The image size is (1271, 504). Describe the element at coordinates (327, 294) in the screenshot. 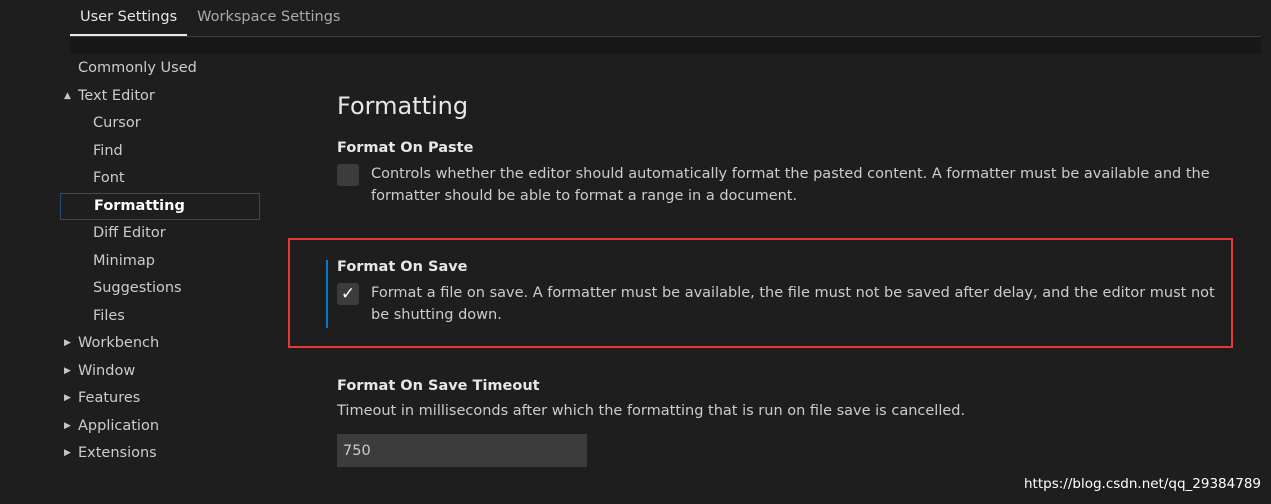

I see `focus-indicator` at that location.